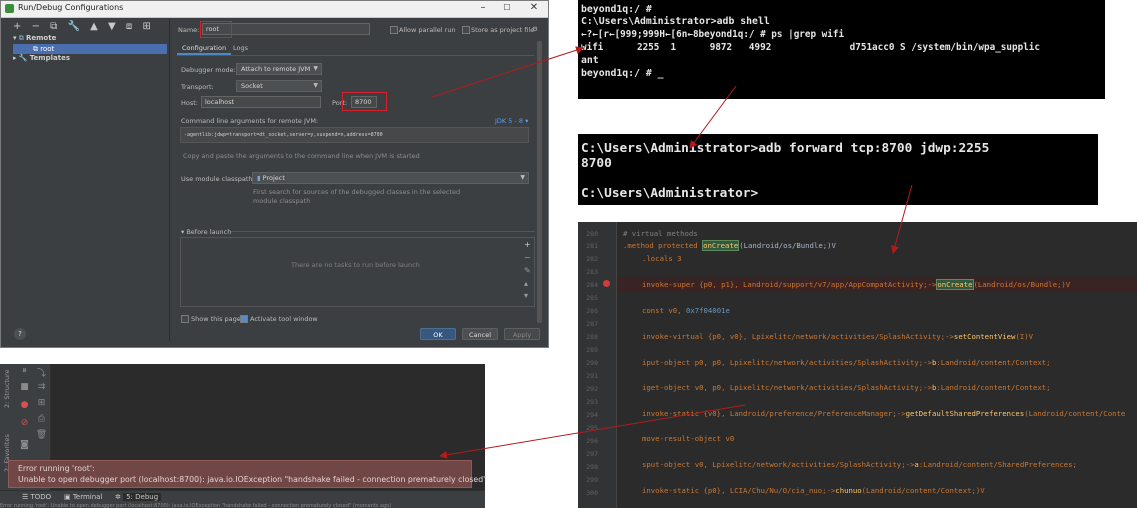 The width and height of the screenshot is (1137, 508). What do you see at coordinates (592, 272) in the screenshot?
I see `line-number: 283` at bounding box center [592, 272].